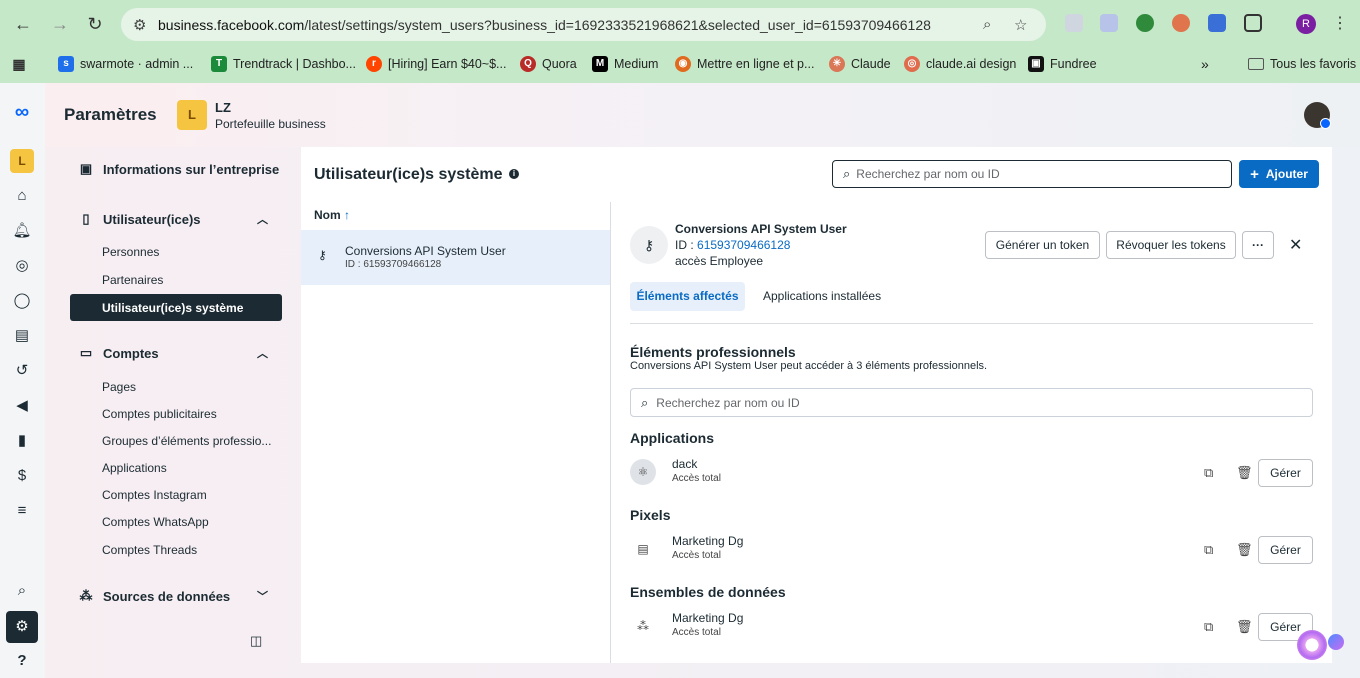  Describe the element at coordinates (425, 251) in the screenshot. I see `list-item-name: Conversions API System User` at that location.